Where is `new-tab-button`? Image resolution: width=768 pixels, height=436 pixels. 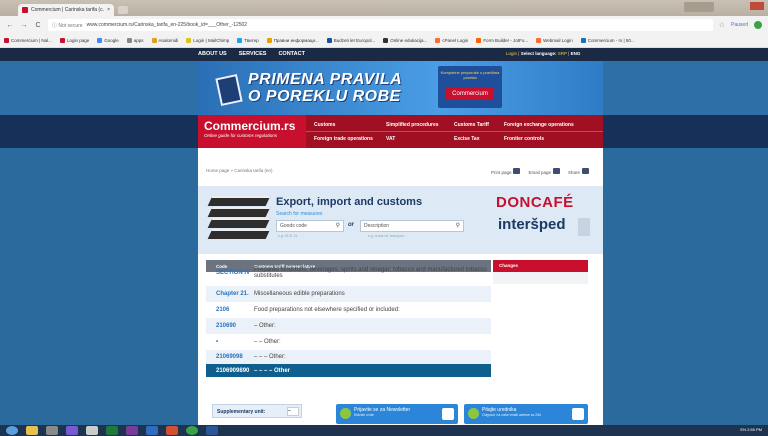 new-tab-button is located at coordinates (123, 10).